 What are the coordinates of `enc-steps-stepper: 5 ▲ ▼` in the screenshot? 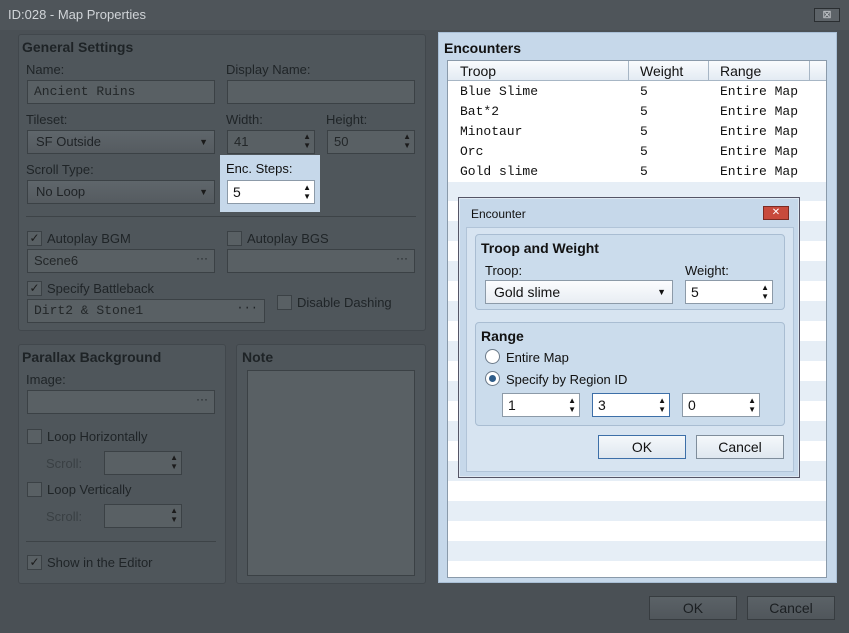 It's located at (271, 192).